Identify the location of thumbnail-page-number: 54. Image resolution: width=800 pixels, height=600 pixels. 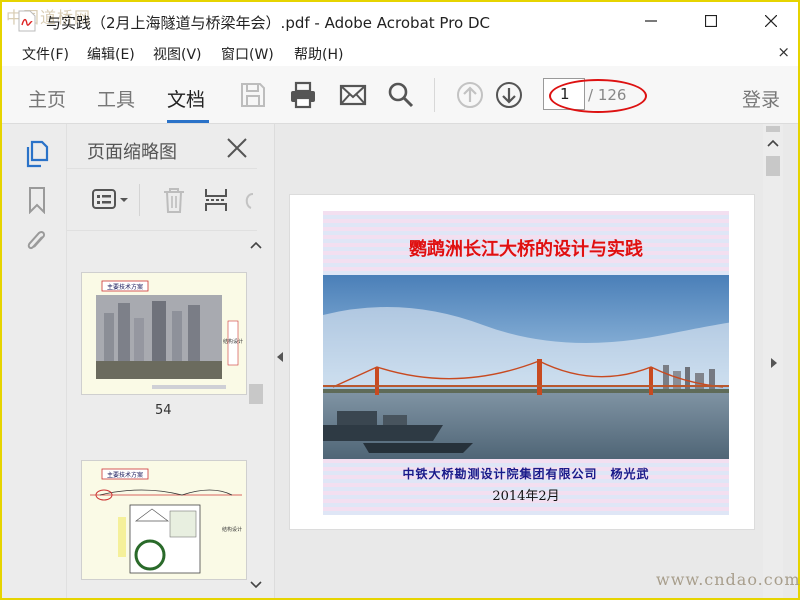
(163, 410).